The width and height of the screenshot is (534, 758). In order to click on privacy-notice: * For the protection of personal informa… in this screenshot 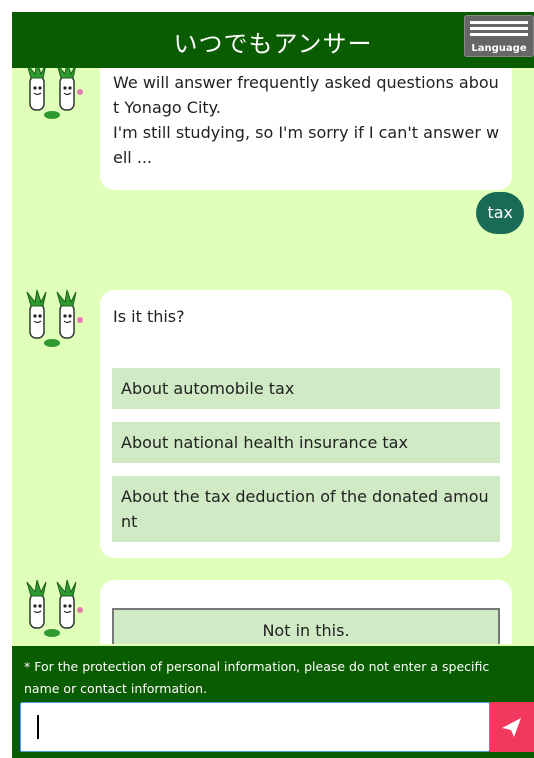, I will do `click(257, 677)`.